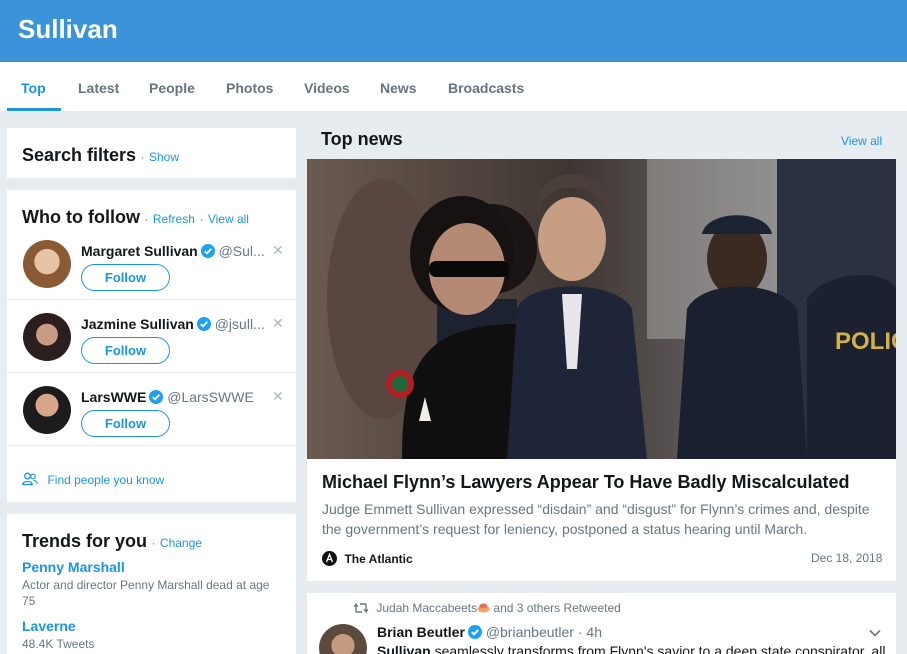 Image resolution: width=907 pixels, height=654 pixels. What do you see at coordinates (865, 341) in the screenshot?
I see `police-badge-text: POLICE` at bounding box center [865, 341].